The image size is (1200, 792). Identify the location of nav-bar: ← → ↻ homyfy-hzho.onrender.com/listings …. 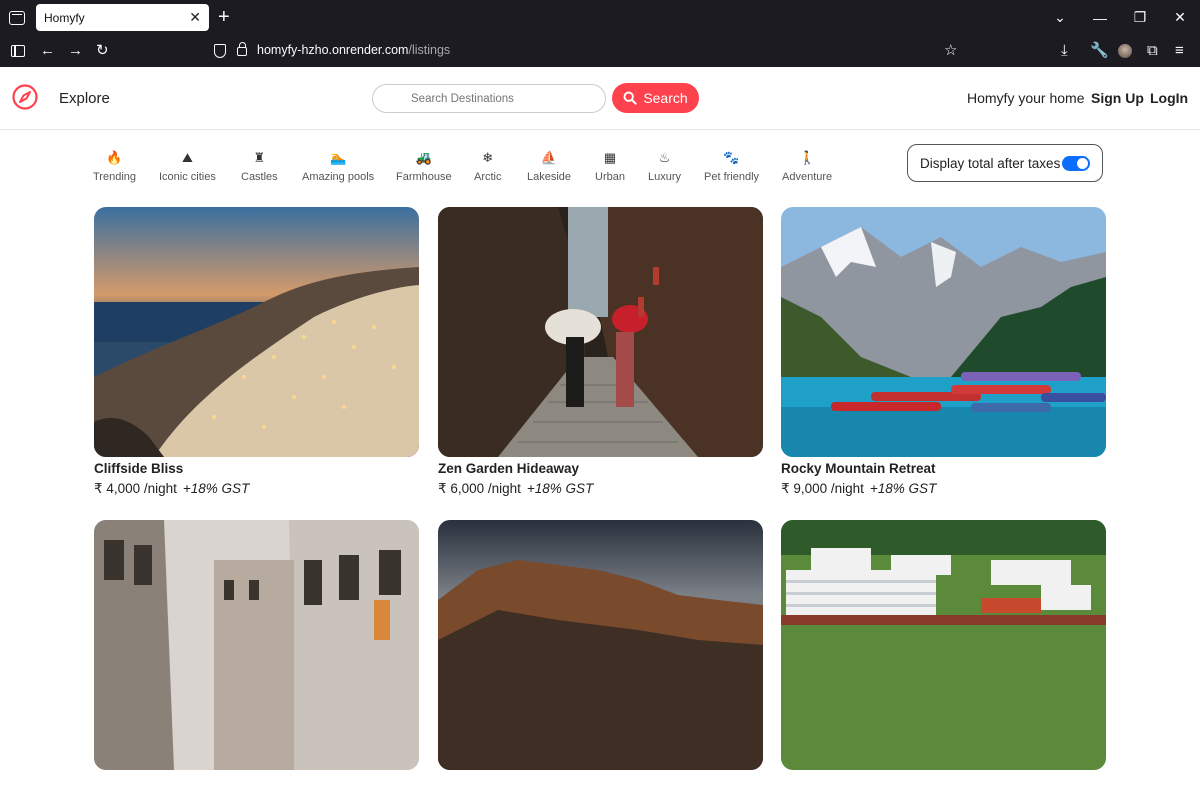
(600, 51).